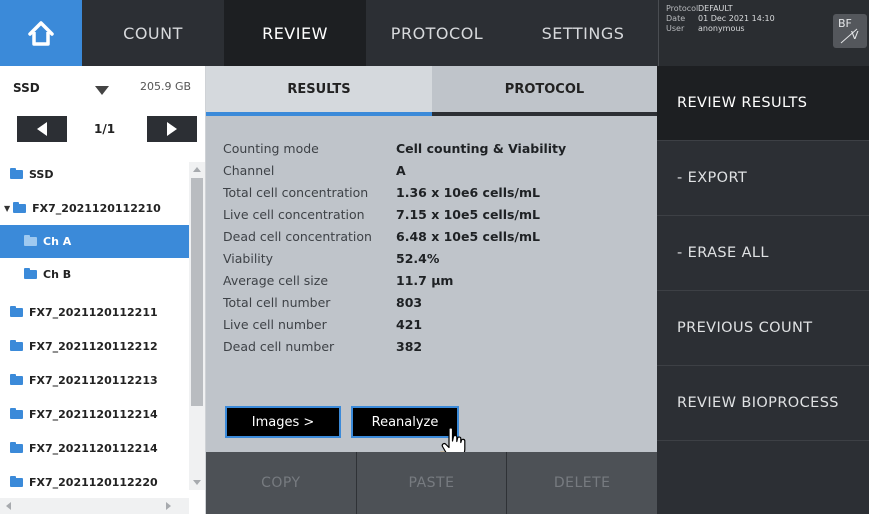 Image resolution: width=869 pixels, height=514 pixels. What do you see at coordinates (166, 86) in the screenshot?
I see `drive-size: 205.9 GB` at bounding box center [166, 86].